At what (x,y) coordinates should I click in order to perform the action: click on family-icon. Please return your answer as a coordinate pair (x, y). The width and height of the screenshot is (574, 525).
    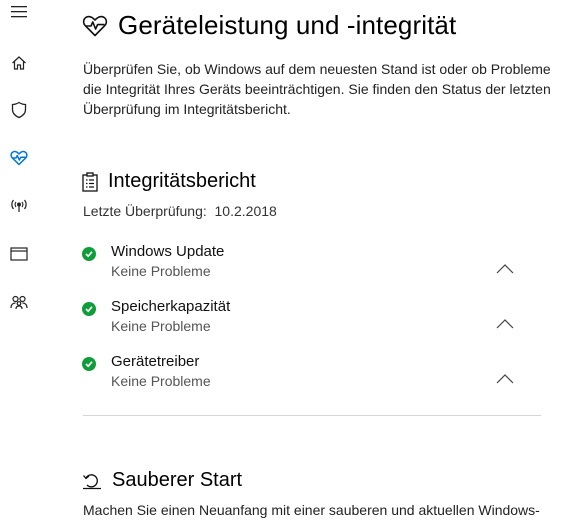
    Looking at the image, I should click on (19, 302).